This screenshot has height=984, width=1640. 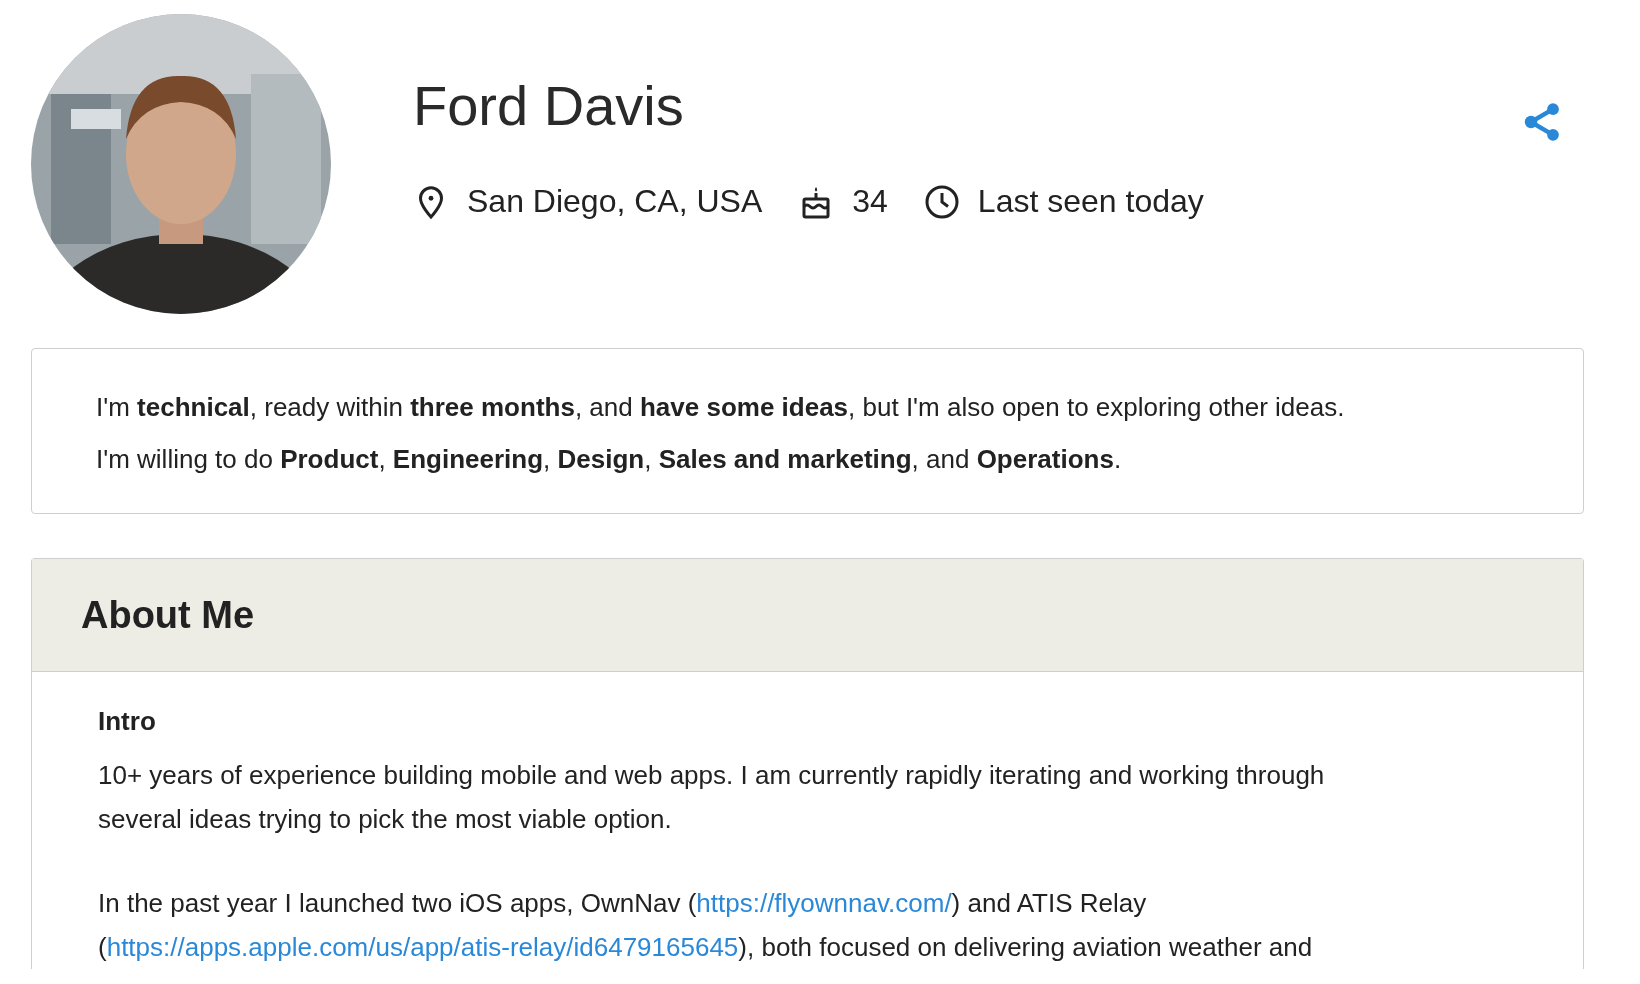 I want to click on pitch-text: I'm technical, ready within three months, and have some ideas, but I'm also open to exploring other ideas., so click(x=720, y=407).